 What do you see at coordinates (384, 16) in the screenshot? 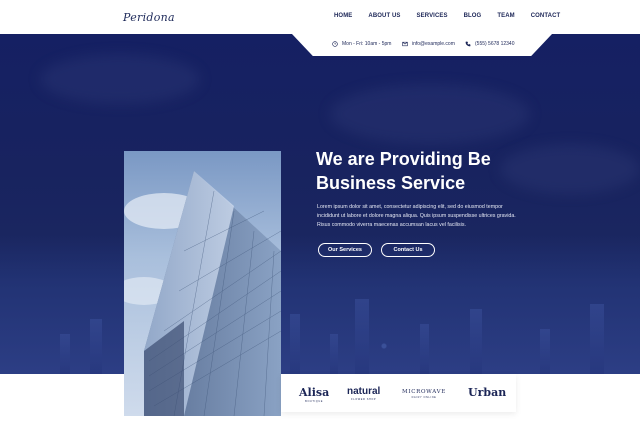
I see `nav-about: ABOUT US` at bounding box center [384, 16].